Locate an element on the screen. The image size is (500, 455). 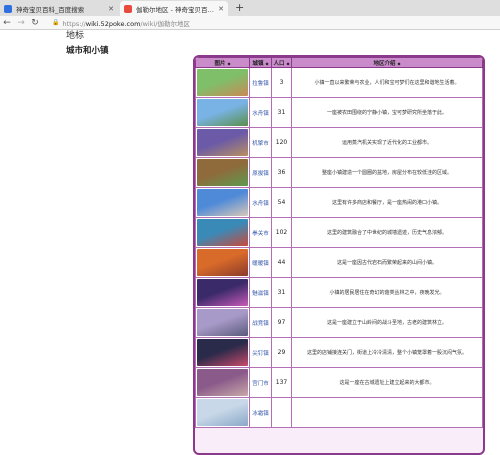
cities-heading: 城市和小镇 is located at coordinates (87, 51).